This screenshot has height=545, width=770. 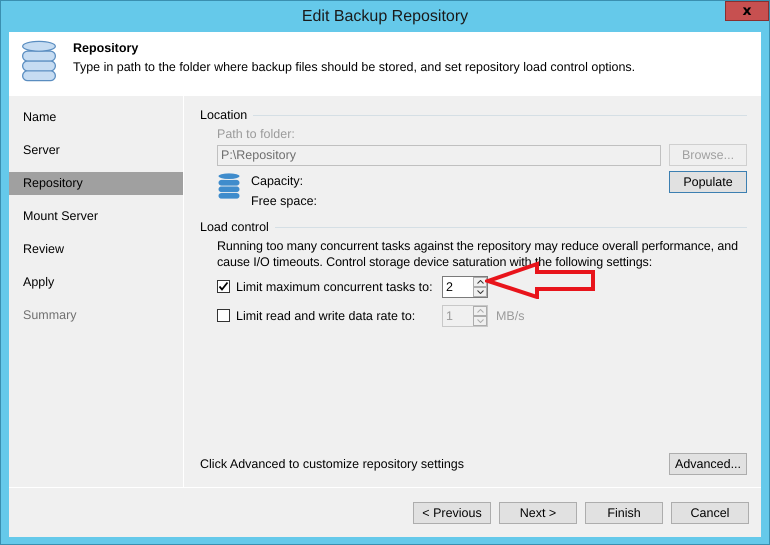 I want to click on unit-label: MB/s, so click(x=510, y=315).